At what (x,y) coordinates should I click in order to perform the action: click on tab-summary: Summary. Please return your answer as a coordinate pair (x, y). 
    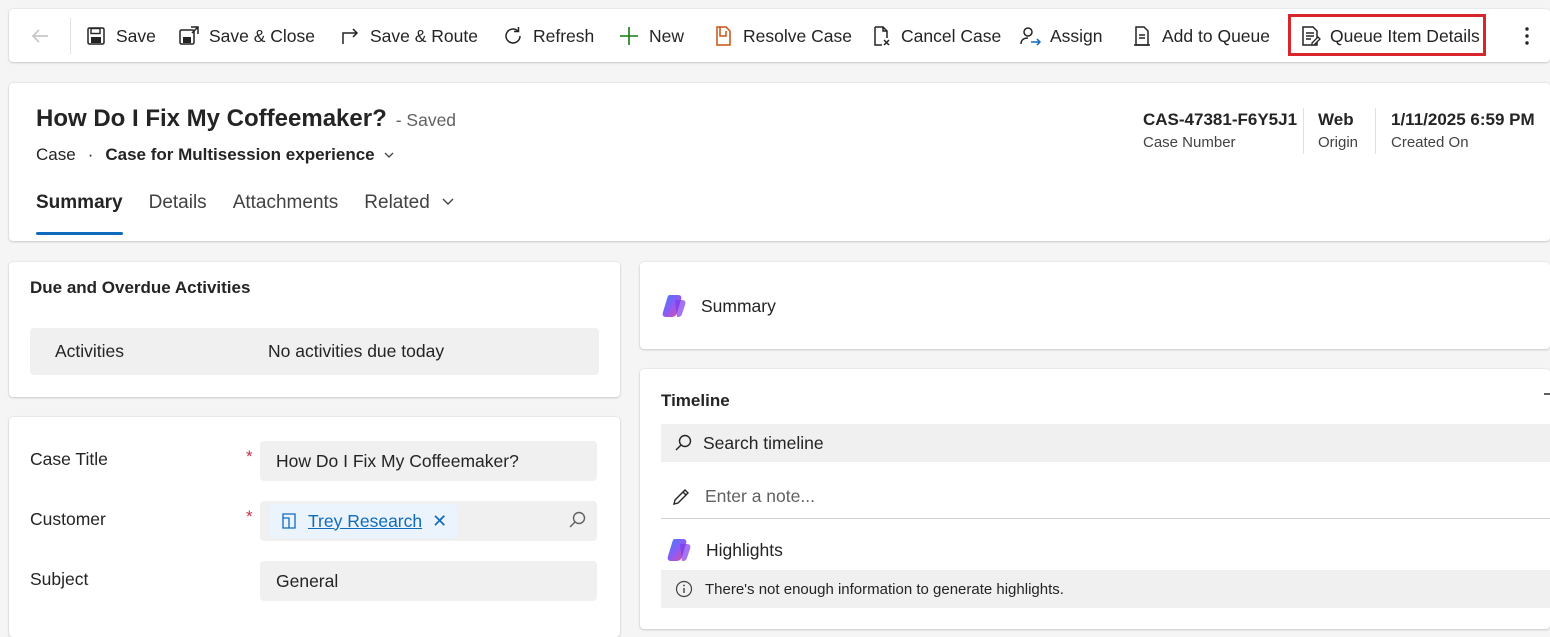
    Looking at the image, I should click on (79, 212).